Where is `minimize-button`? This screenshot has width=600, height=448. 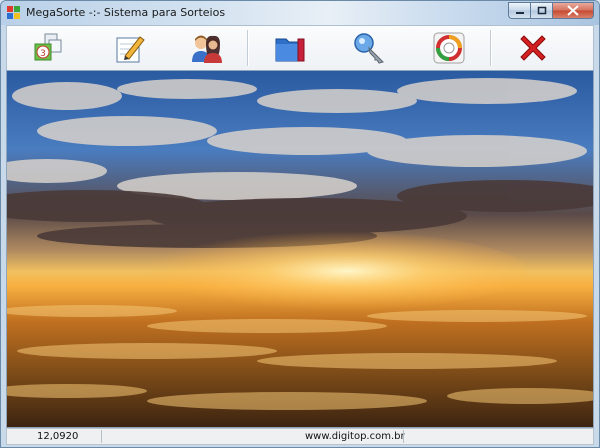 minimize-button is located at coordinates (519, 10).